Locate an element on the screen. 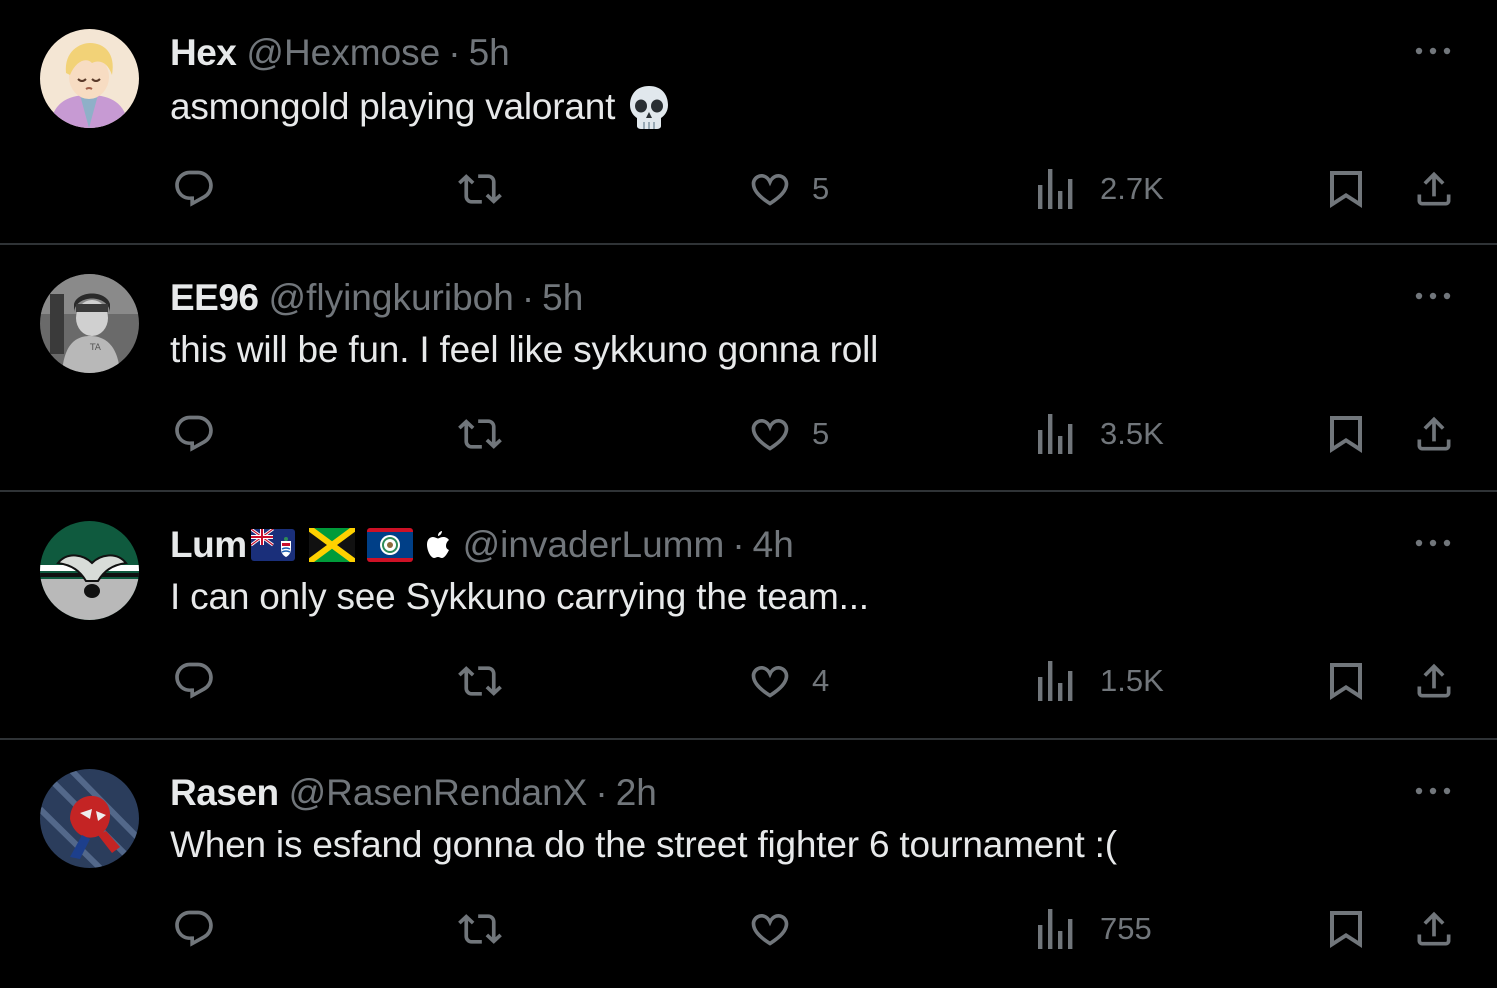 This screenshot has height=988, width=1497. like-button: 4 is located at coordinates (788, 681).